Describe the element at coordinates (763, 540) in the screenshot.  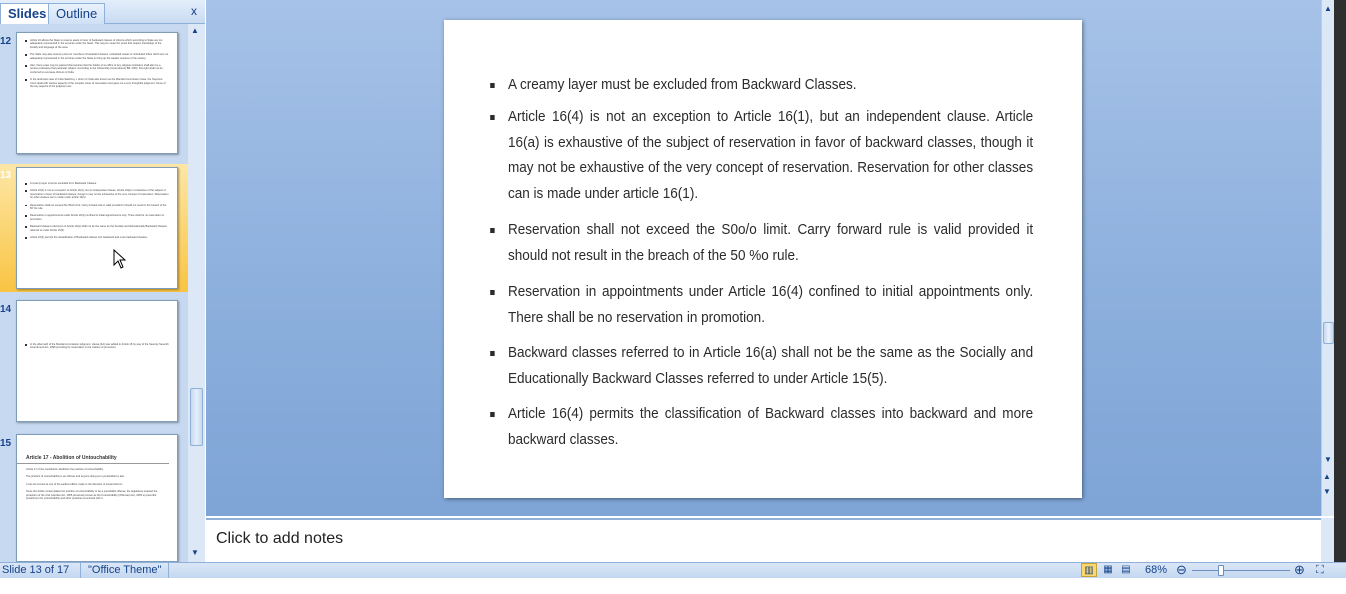
I see `notes-pane: Click to add notes` at that location.